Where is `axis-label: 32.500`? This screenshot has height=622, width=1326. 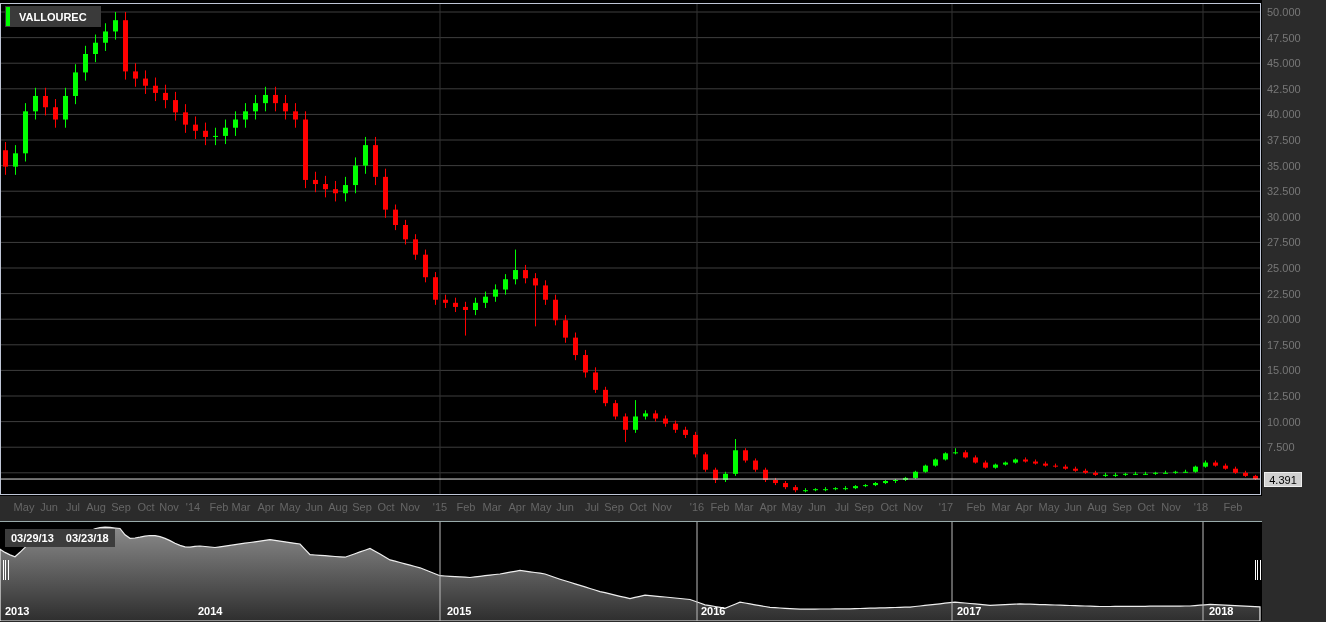 axis-label: 32.500 is located at coordinates (1284, 191).